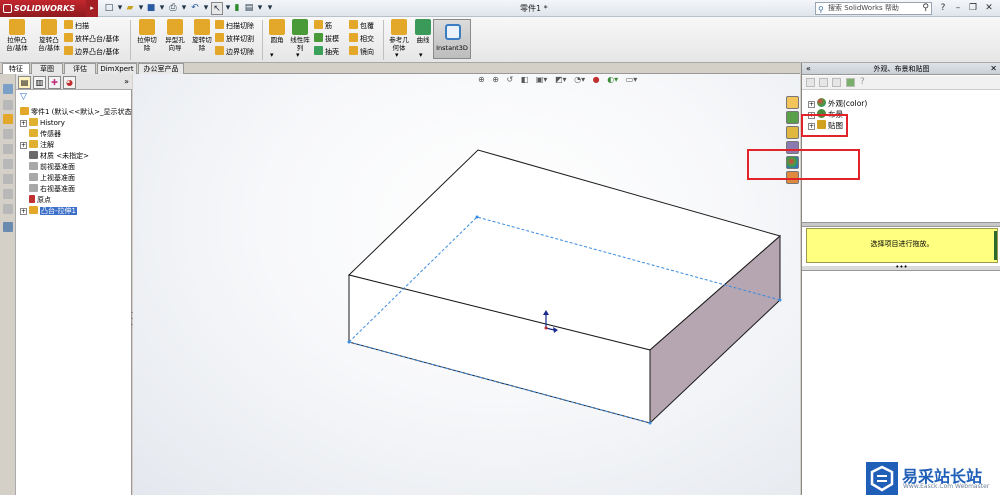 The width and height of the screenshot is (1000, 495). I want to click on undo-icon: ↶, so click(195, 8).